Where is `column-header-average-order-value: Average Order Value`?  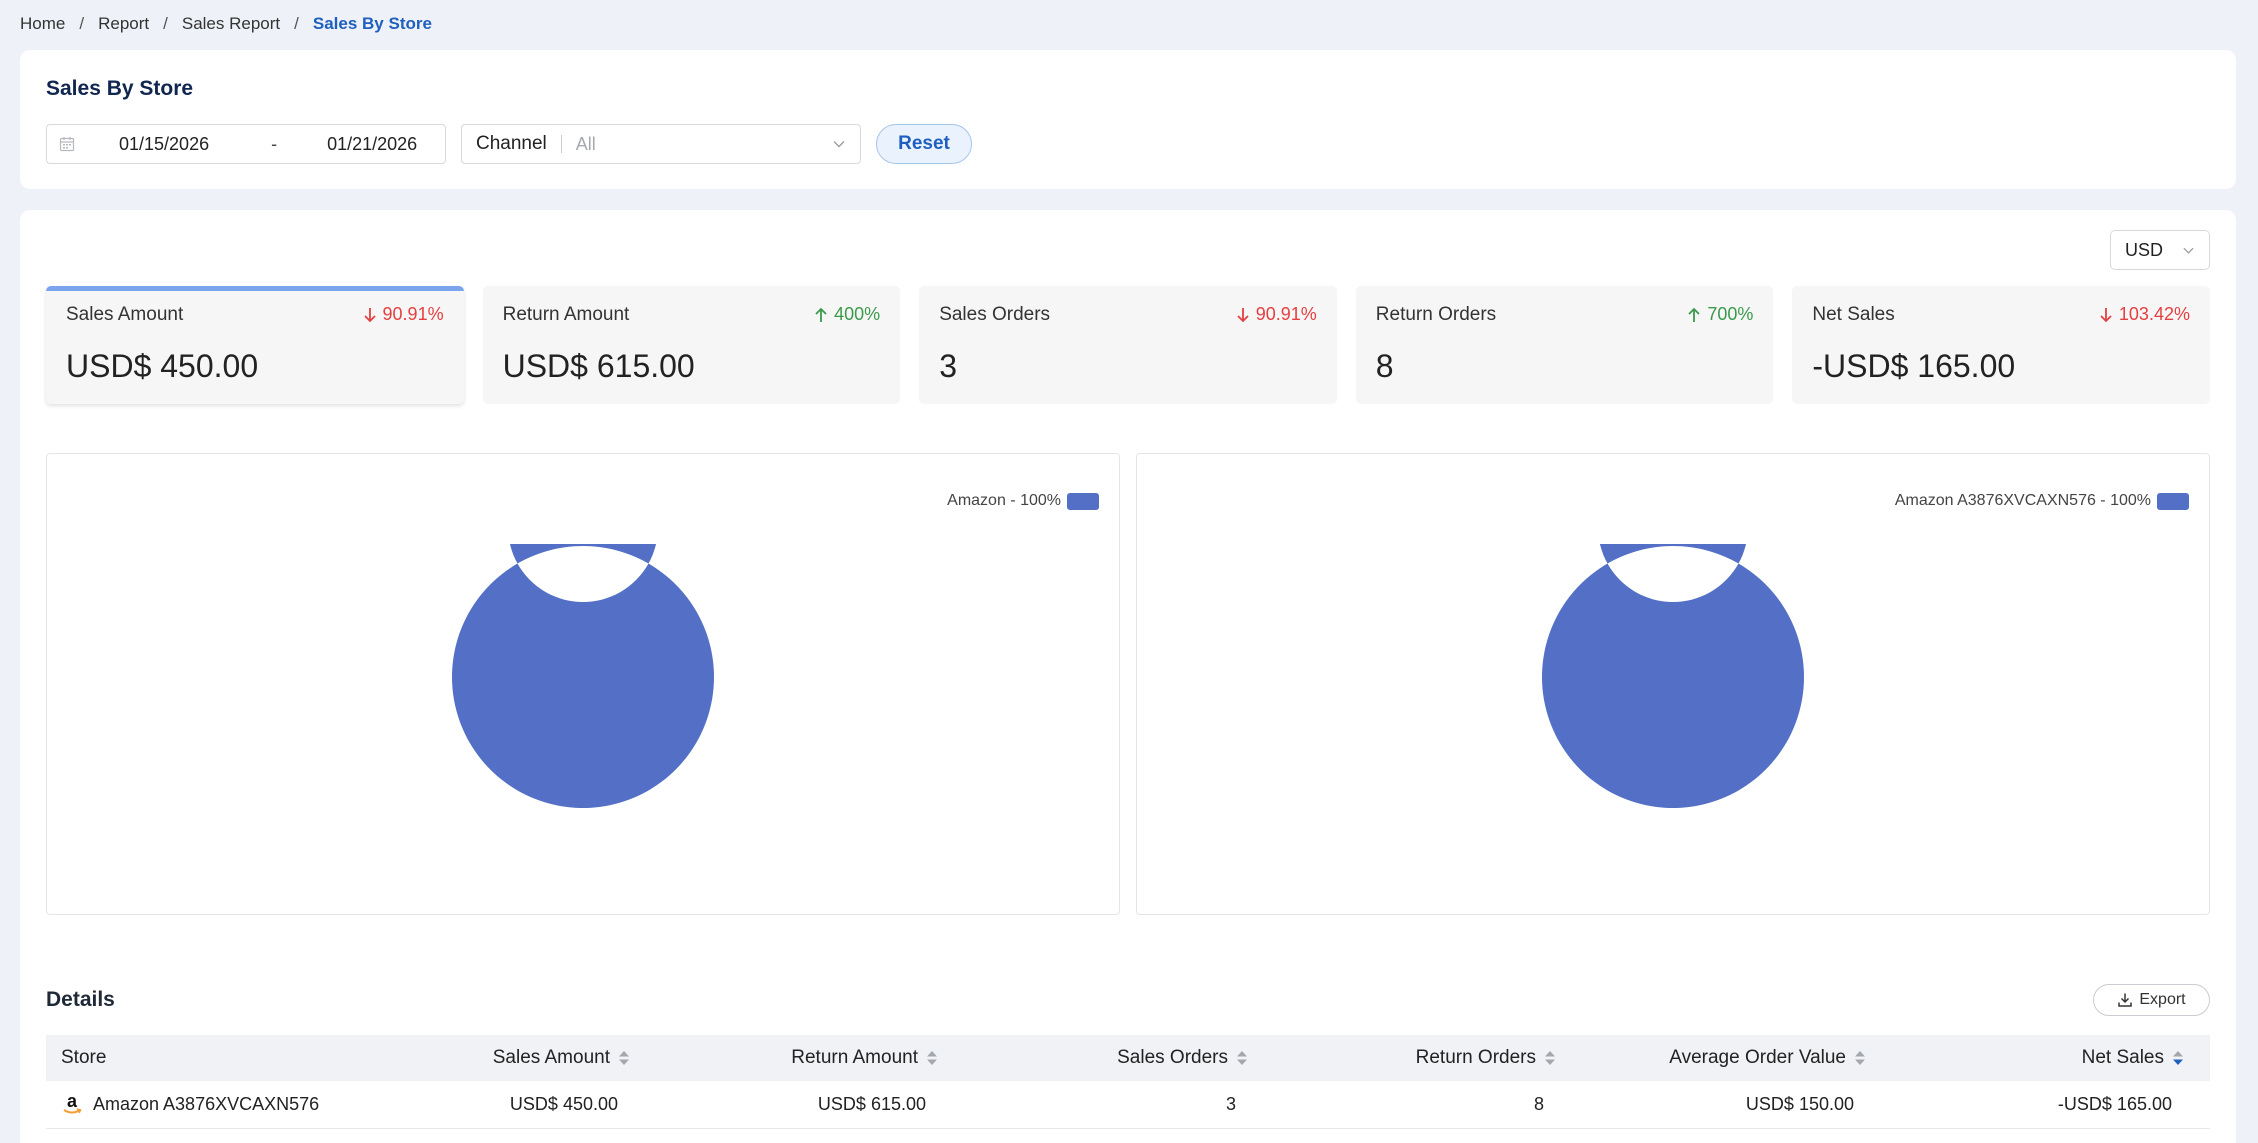
column-header-average-order-value: Average Order Value is located at coordinates (1727, 1058).